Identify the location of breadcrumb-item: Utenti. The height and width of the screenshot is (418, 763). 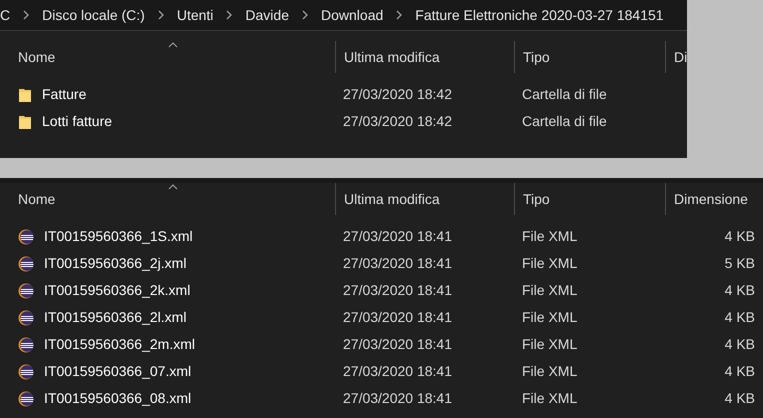
(195, 15).